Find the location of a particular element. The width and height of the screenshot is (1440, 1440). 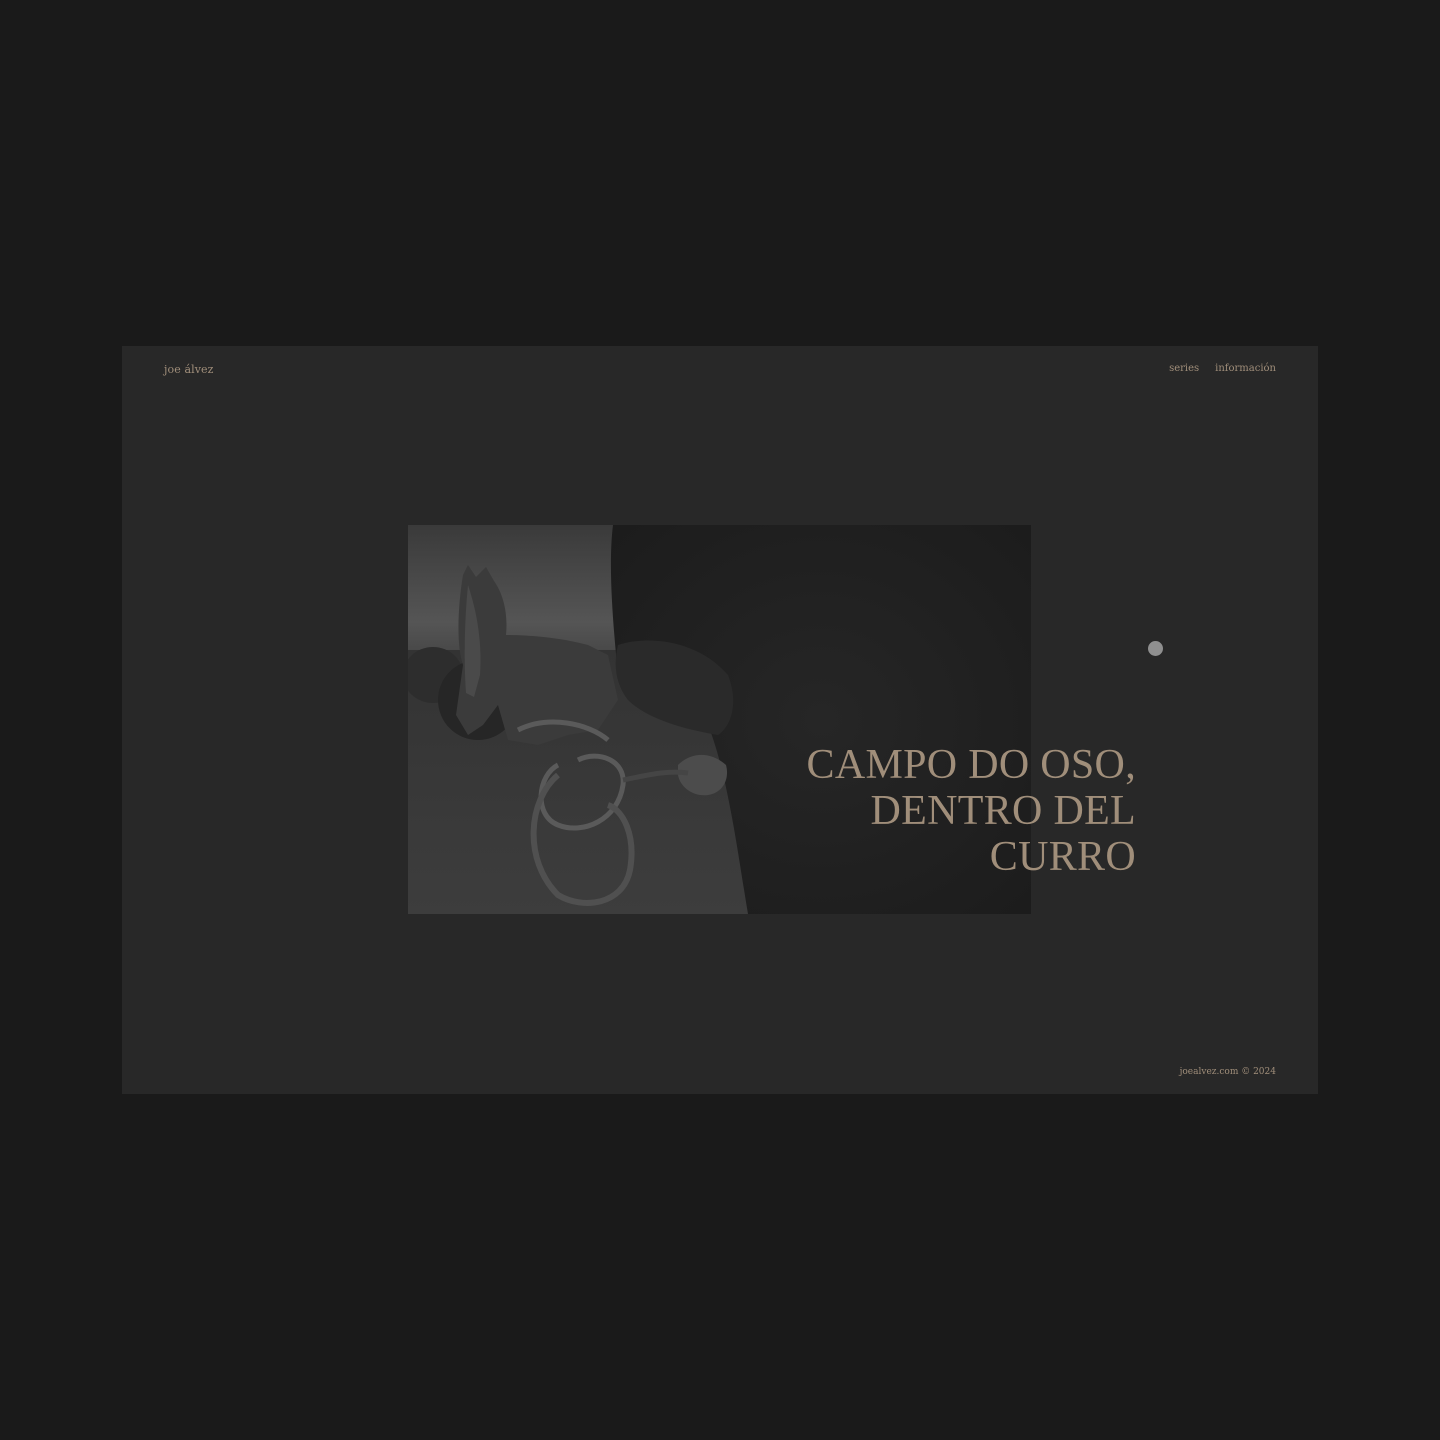

main-nav: series información is located at coordinates (1222, 368).